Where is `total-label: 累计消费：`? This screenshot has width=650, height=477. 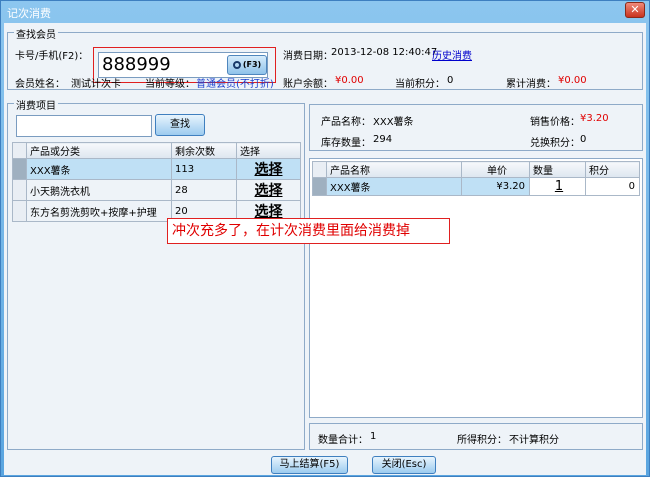
total-label: 累计消费： is located at coordinates (531, 84).